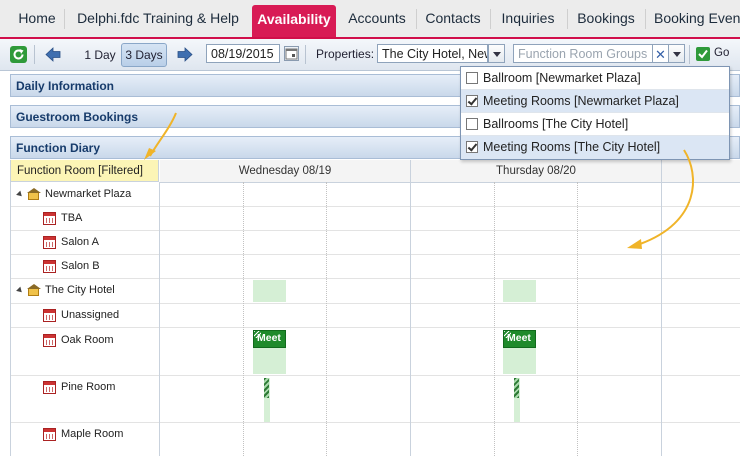  Describe the element at coordinates (37, 18) in the screenshot. I see `nav-tab-home: Home` at that location.